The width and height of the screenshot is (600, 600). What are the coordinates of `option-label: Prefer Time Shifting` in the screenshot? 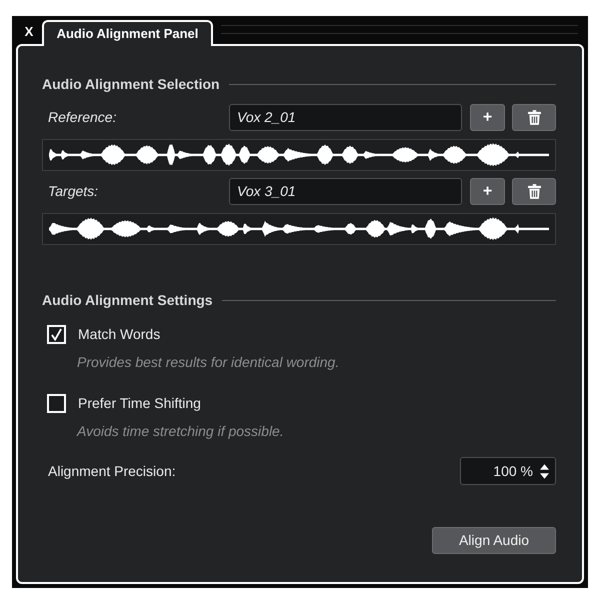 It's located at (139, 403).